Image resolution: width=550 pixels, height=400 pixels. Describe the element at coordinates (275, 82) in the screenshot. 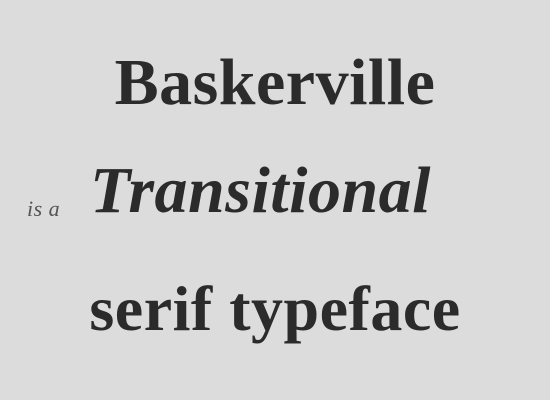

I see `typeface-name: Baskerville` at that location.